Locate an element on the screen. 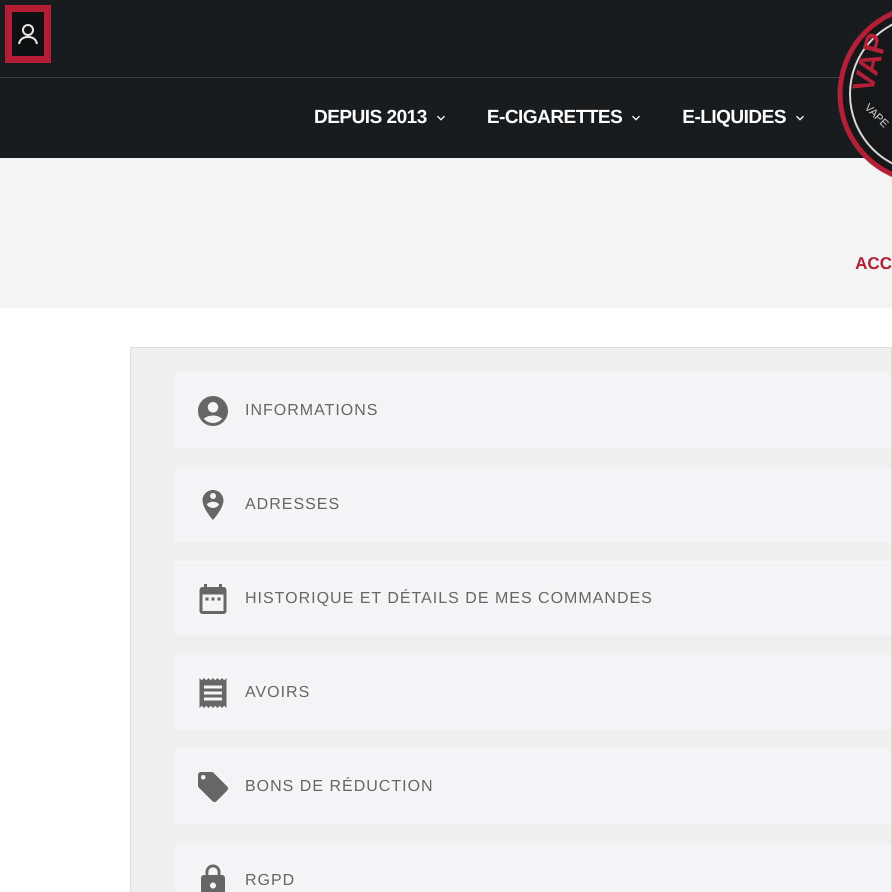 Image resolution: width=892 pixels, height=892 pixels. breadcrumb-text: ACC is located at coordinates (873, 263).